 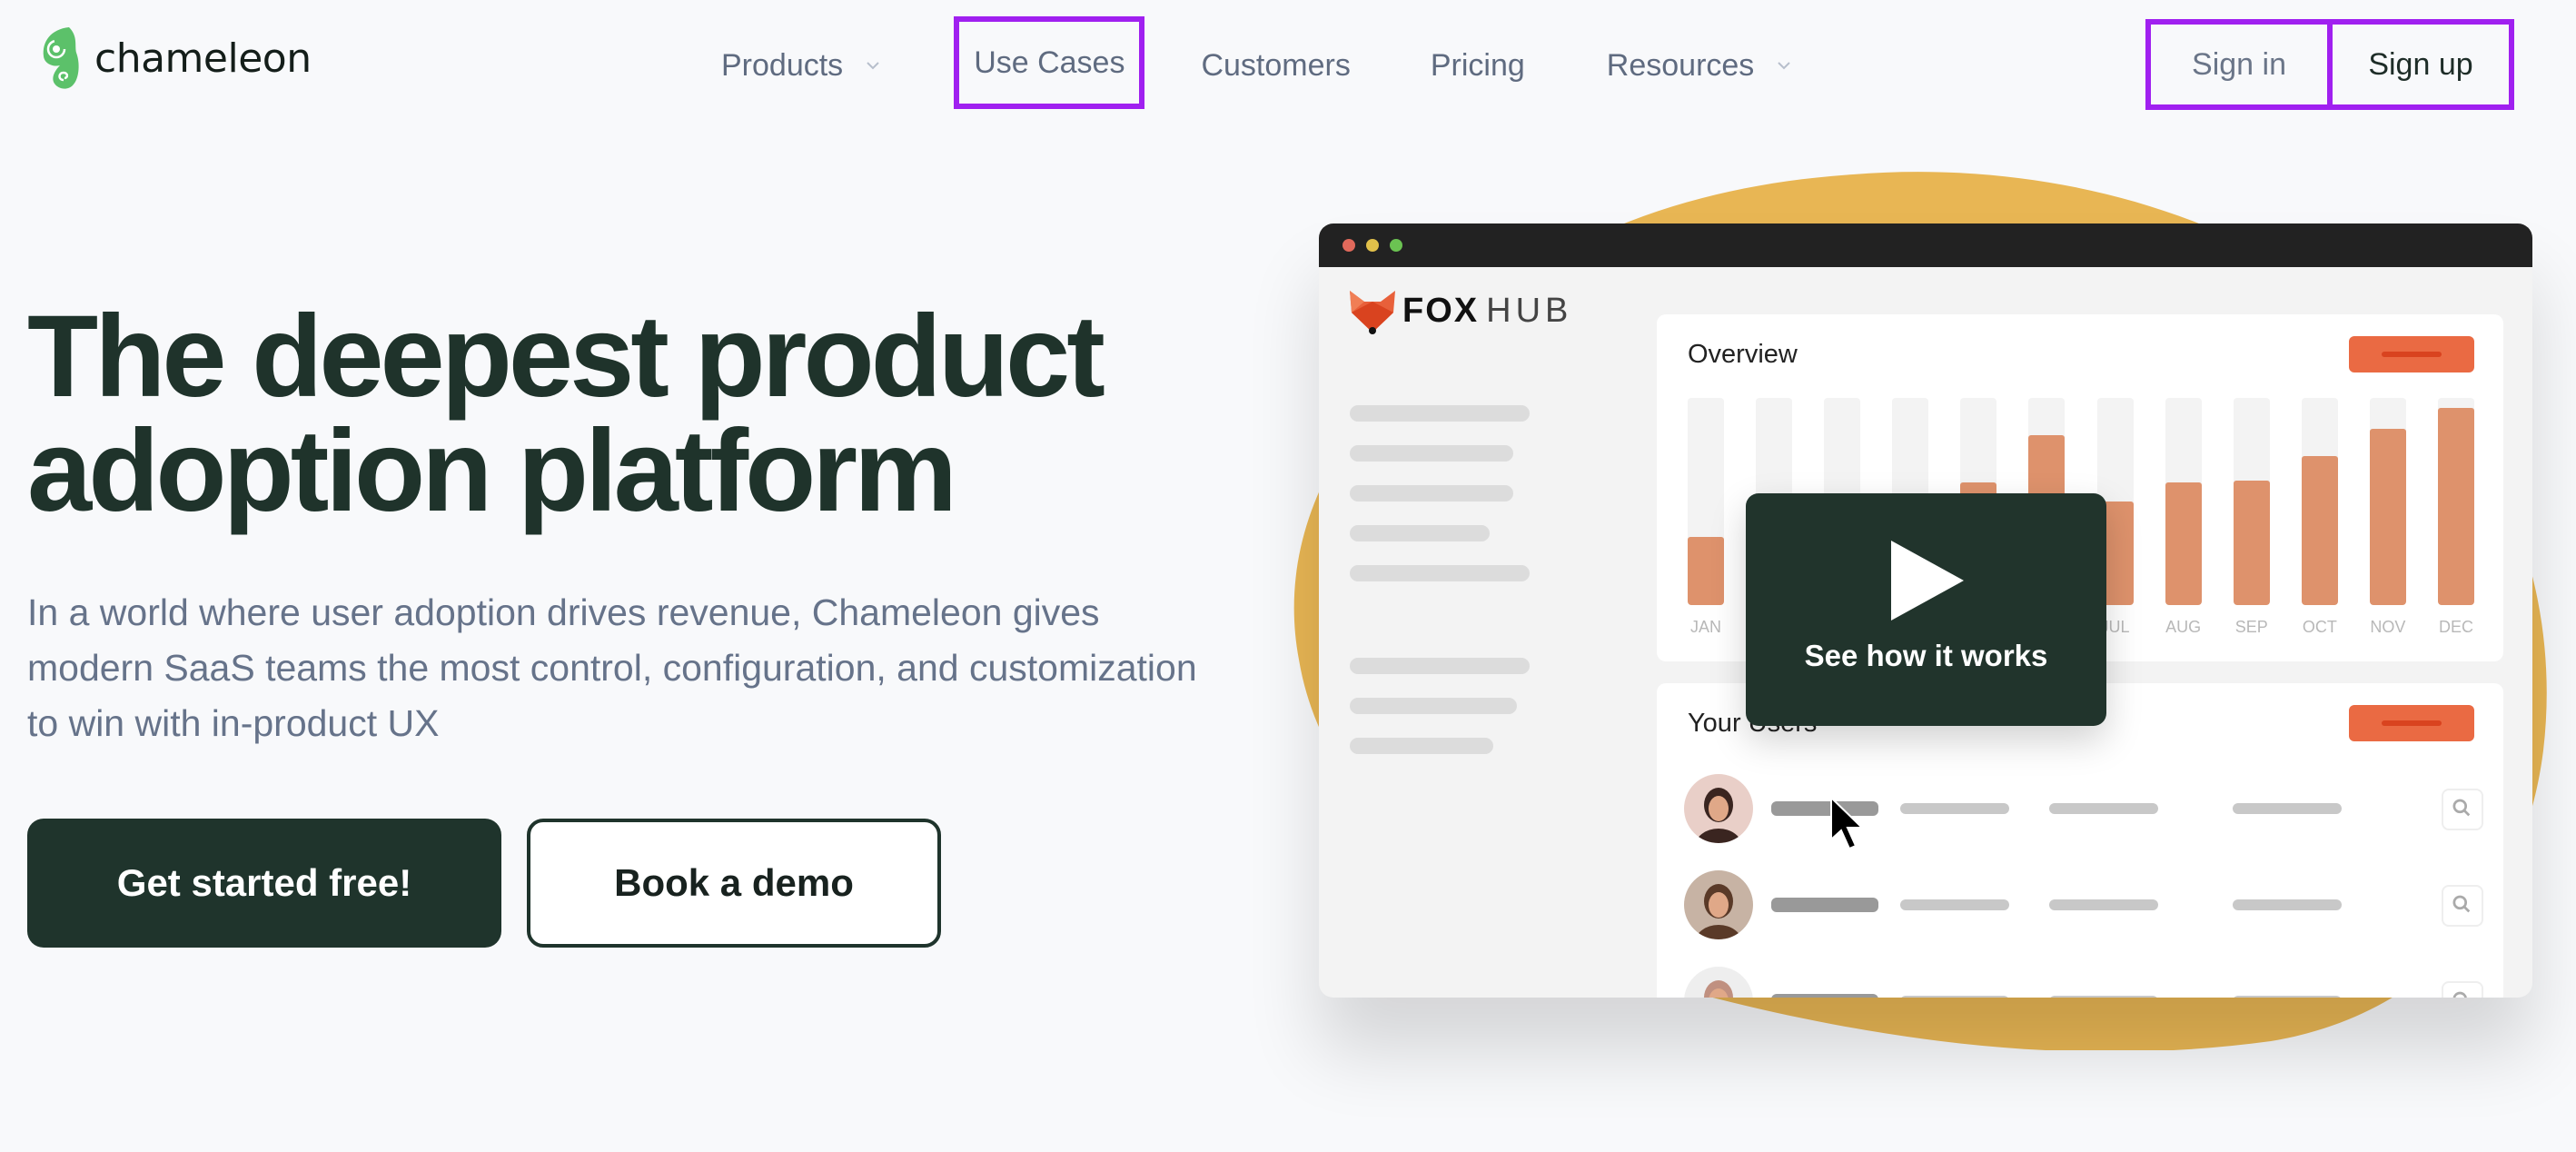 What do you see at coordinates (61, 58) in the screenshot?
I see `chameleon-logo-icon` at bounding box center [61, 58].